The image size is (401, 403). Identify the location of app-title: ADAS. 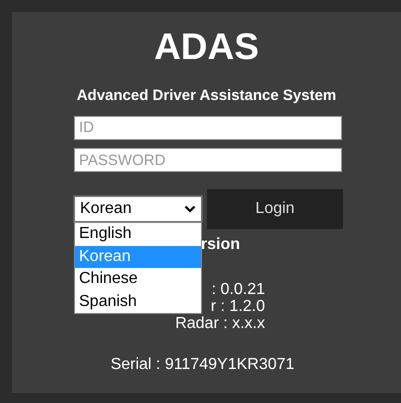
(206, 45).